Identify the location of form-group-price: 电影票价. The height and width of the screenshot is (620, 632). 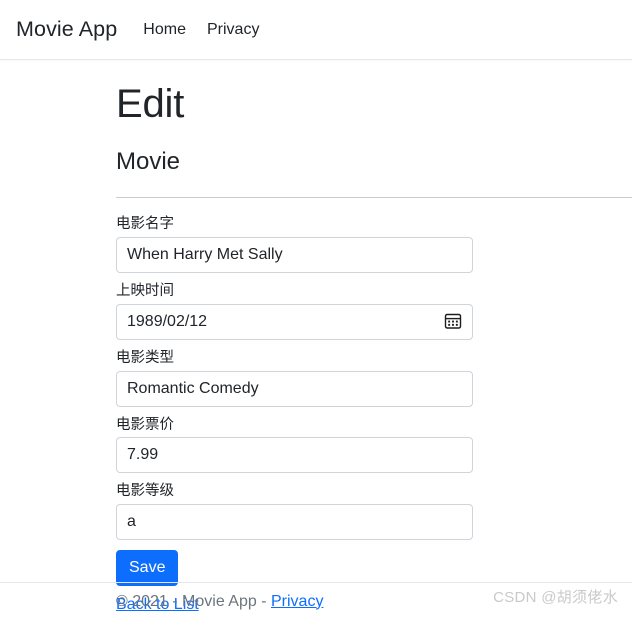
(374, 445).